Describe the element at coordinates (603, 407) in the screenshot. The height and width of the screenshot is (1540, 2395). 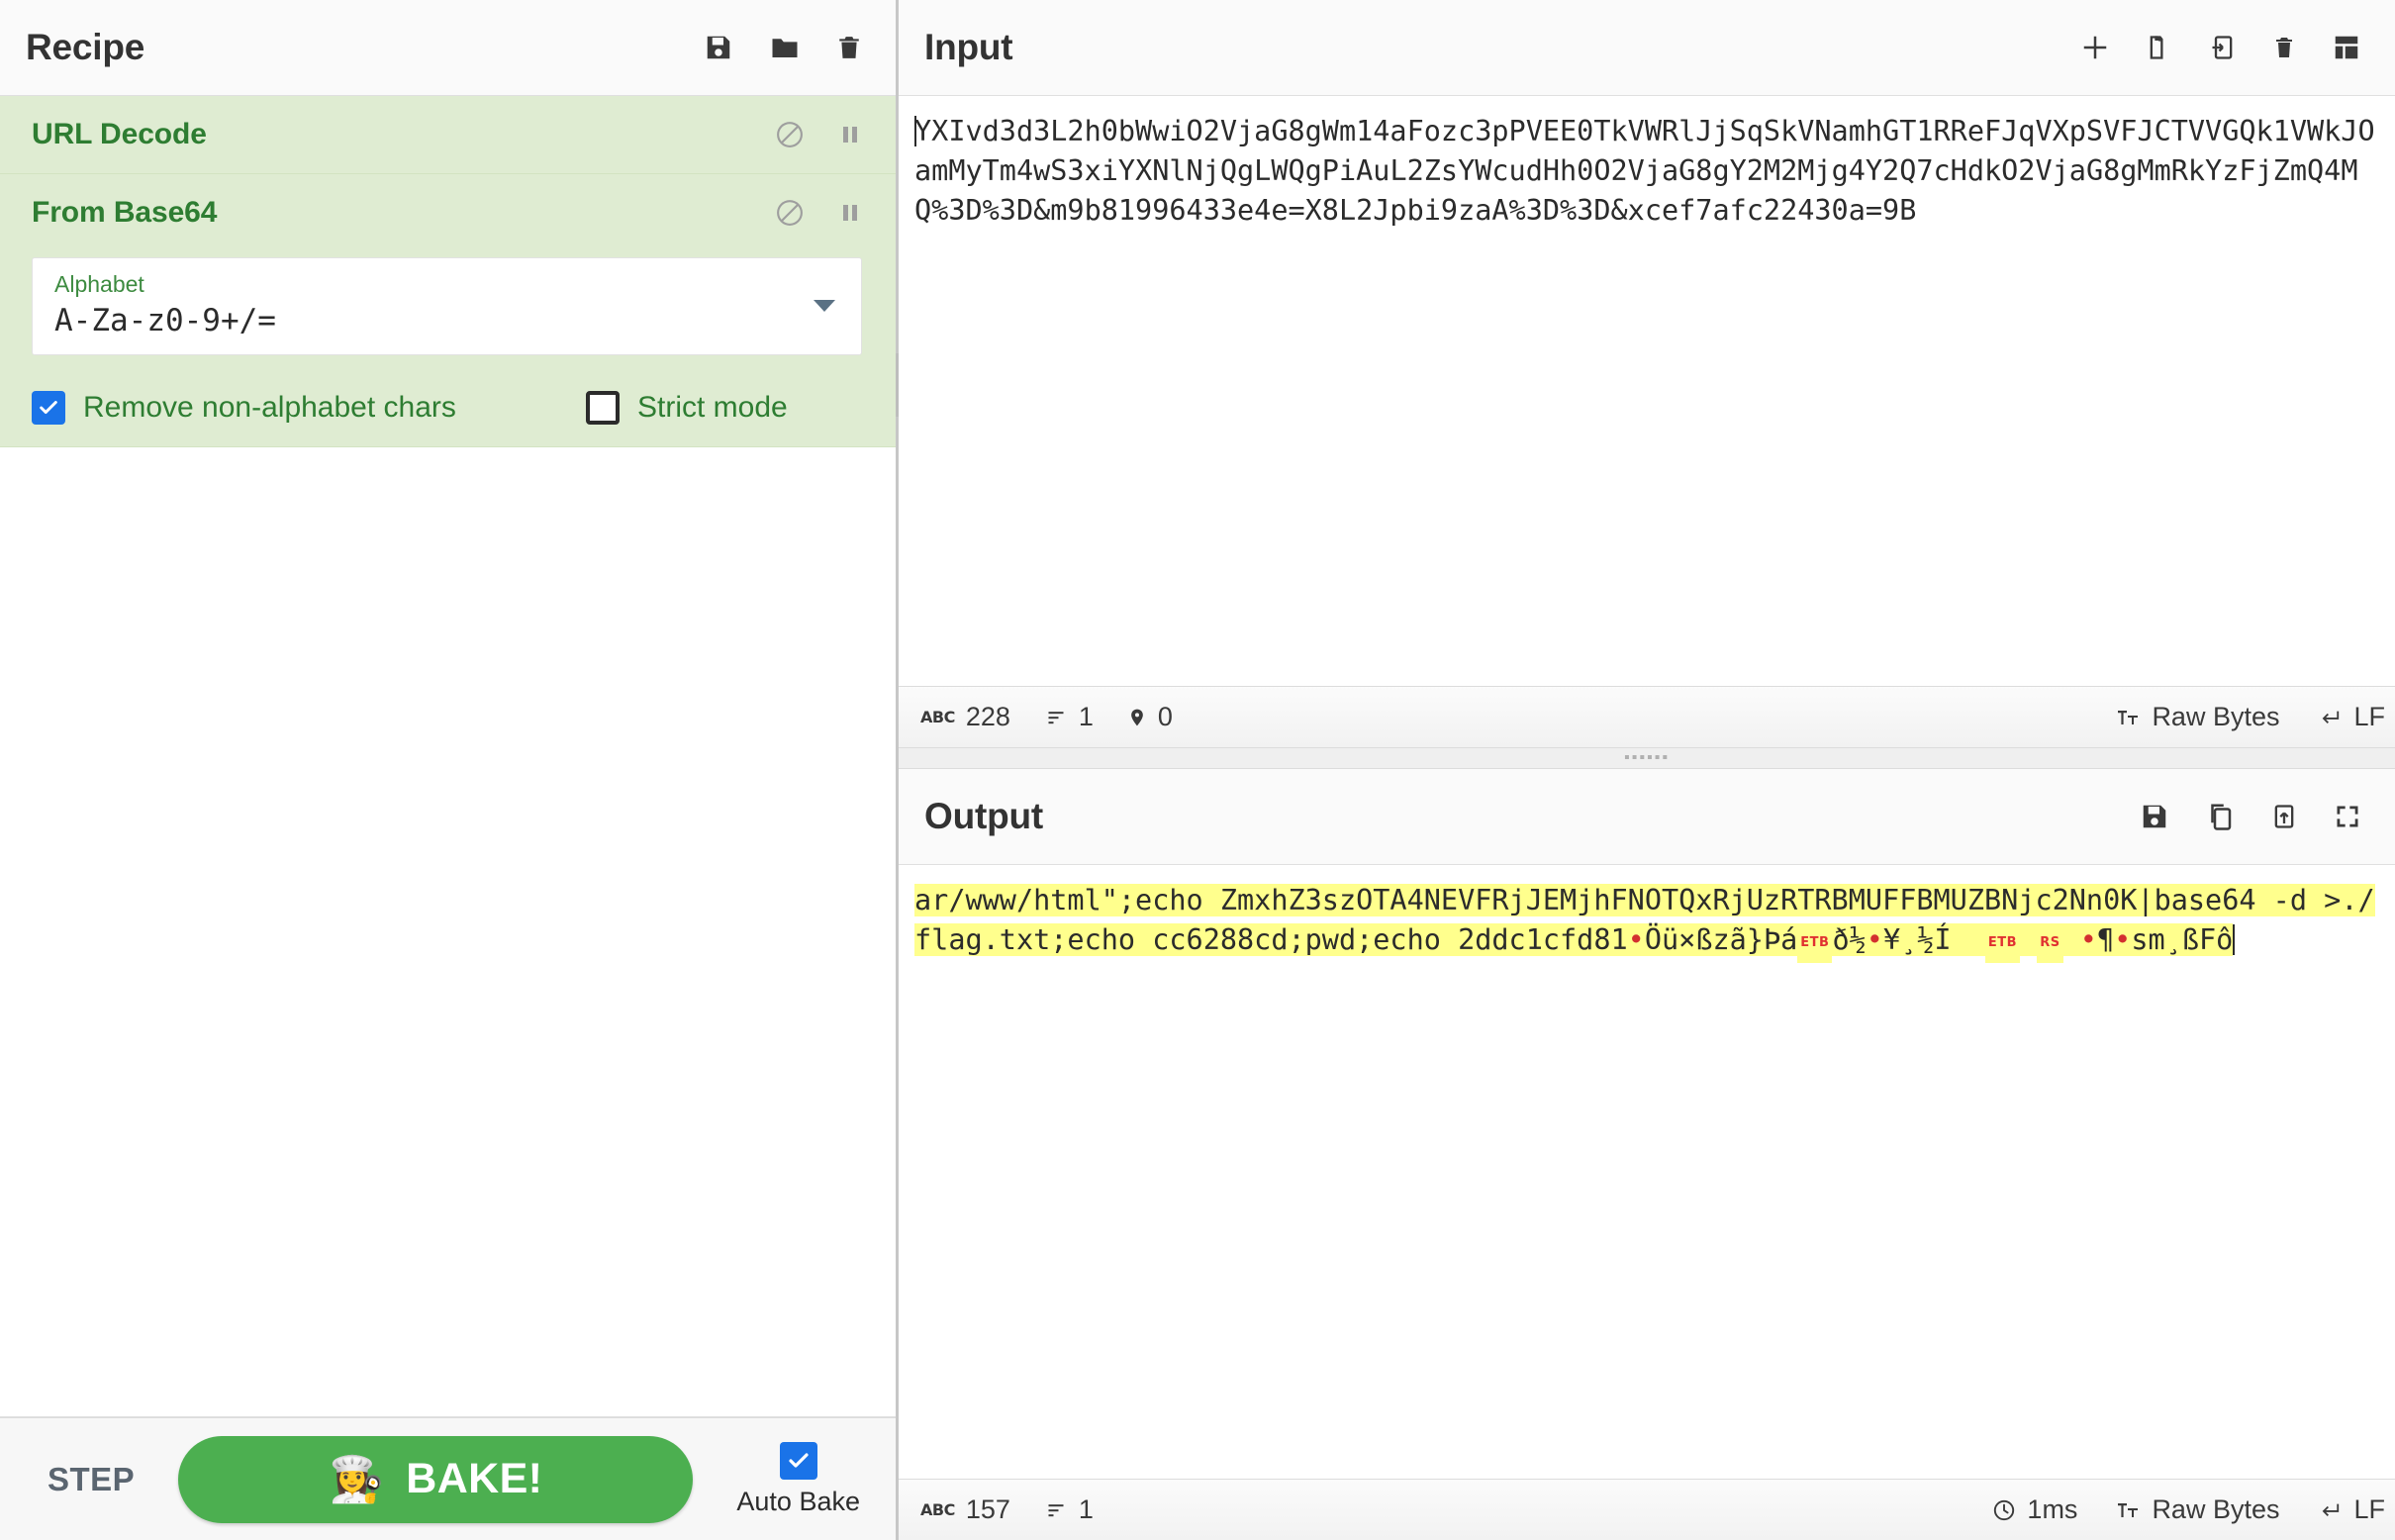
I see `checkbox-unchecked-icon` at that location.